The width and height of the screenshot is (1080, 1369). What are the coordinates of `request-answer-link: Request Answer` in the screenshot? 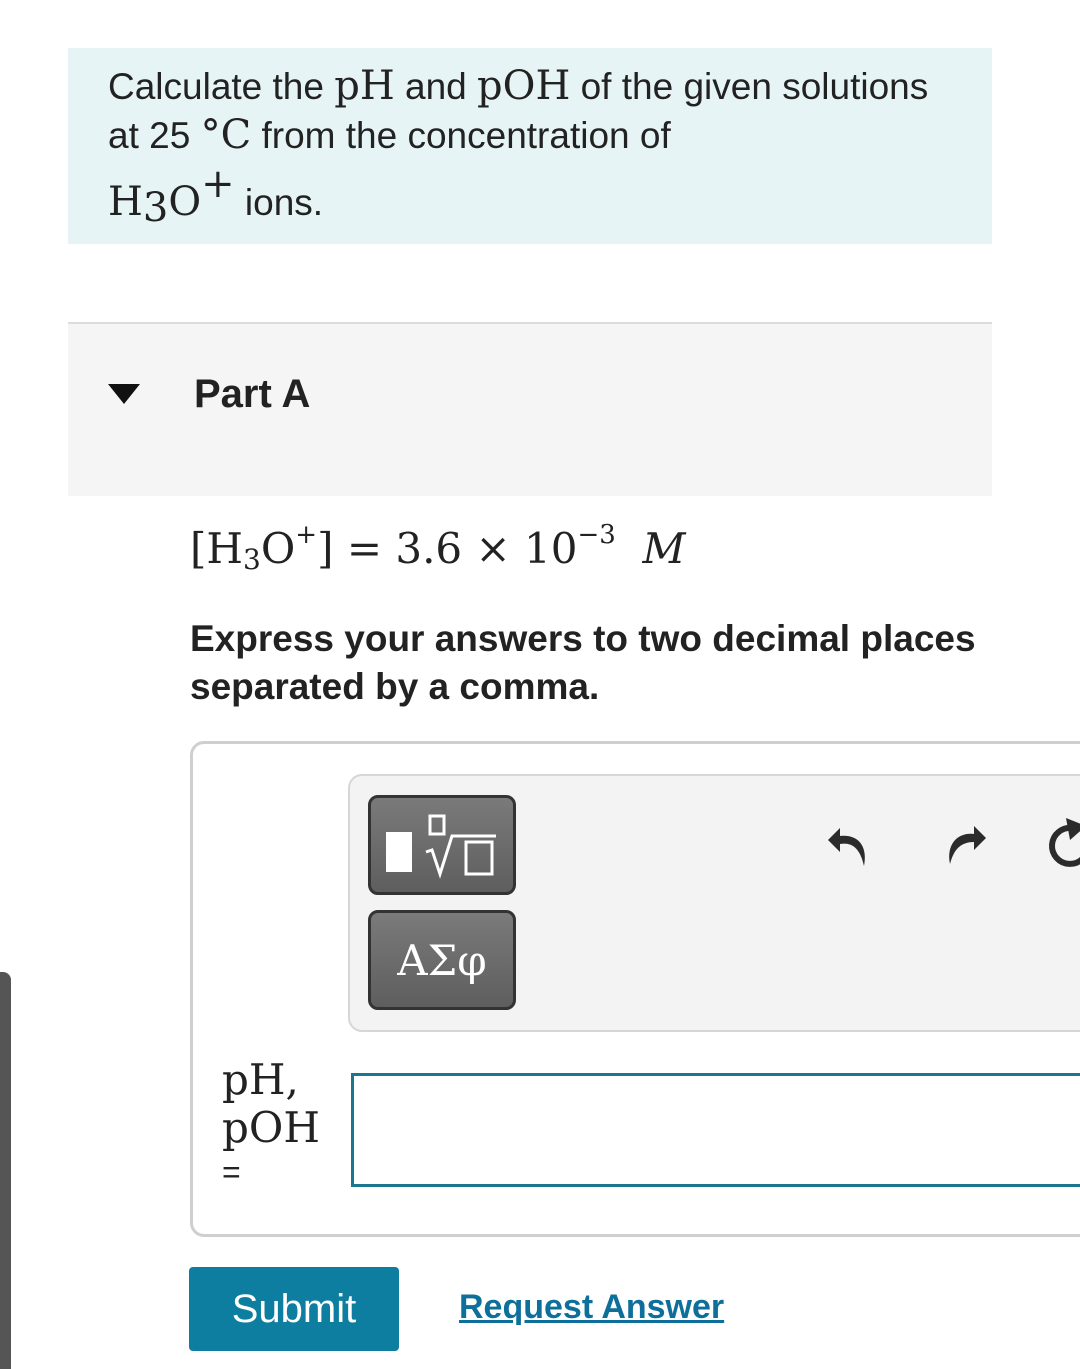 It's located at (591, 1307).